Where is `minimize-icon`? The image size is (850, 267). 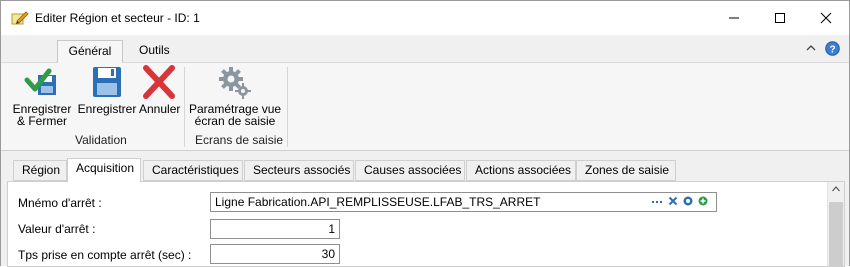 minimize-icon is located at coordinates (734, 18).